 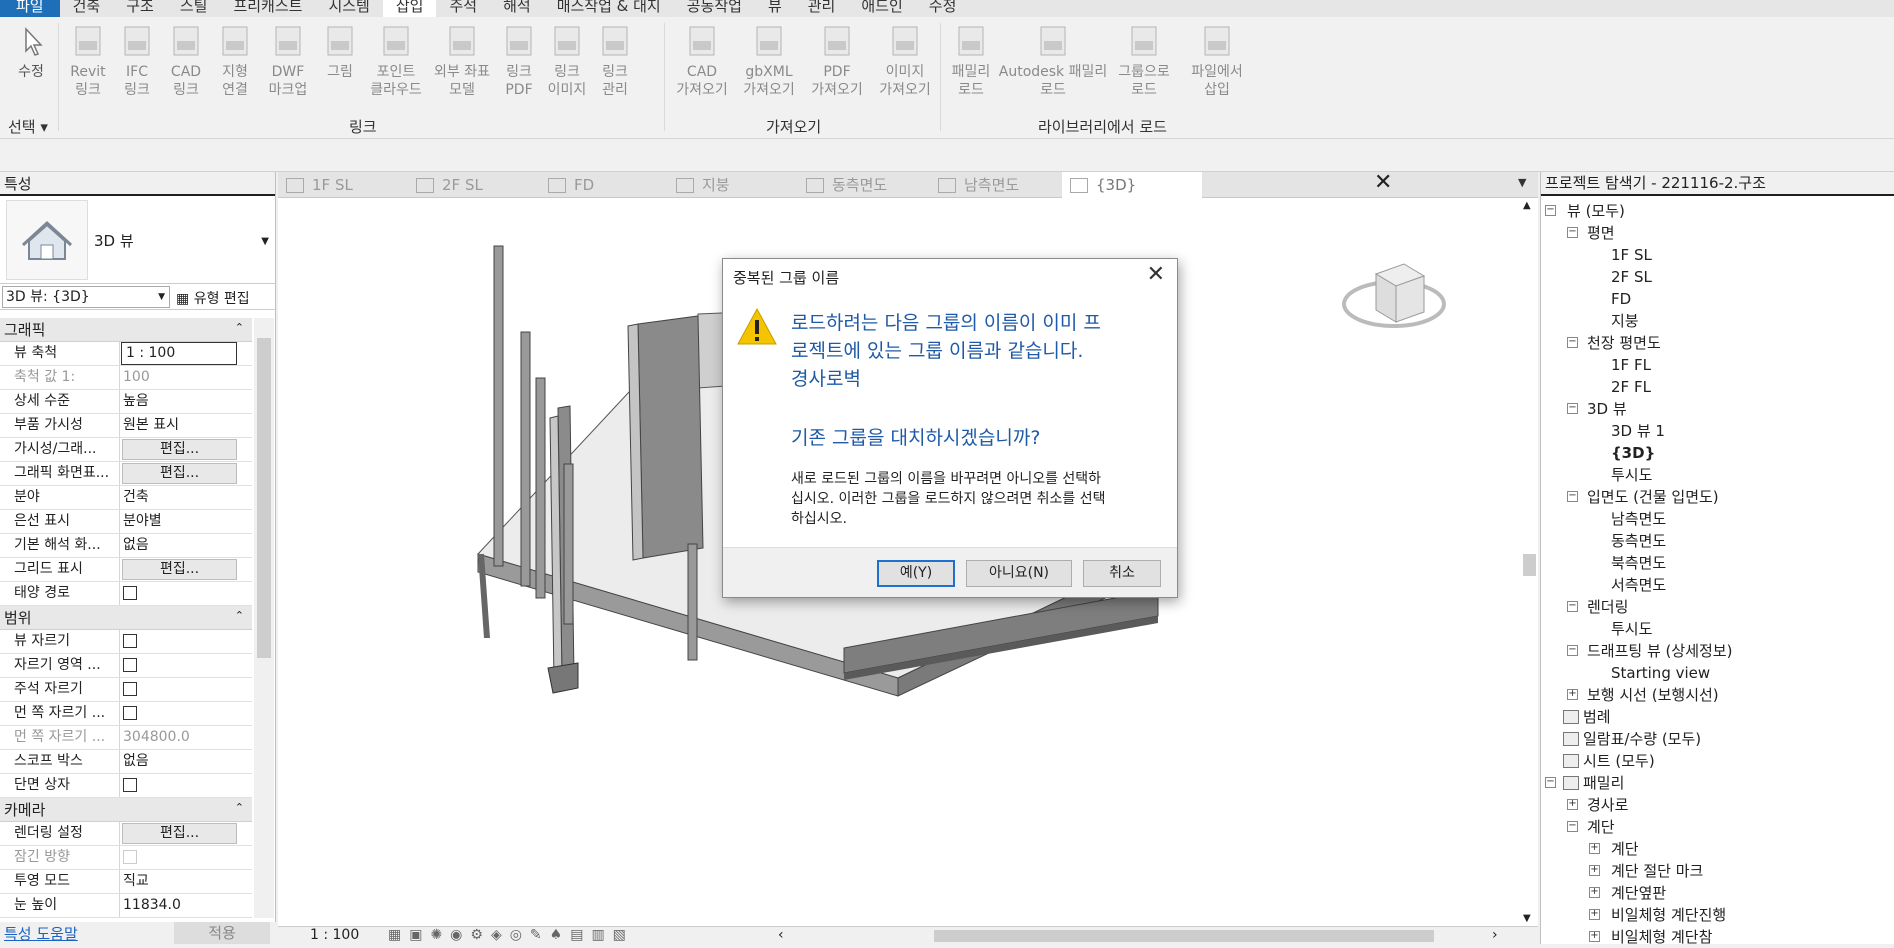 I want to click on property-value: 원본 표시, so click(x=151, y=425).